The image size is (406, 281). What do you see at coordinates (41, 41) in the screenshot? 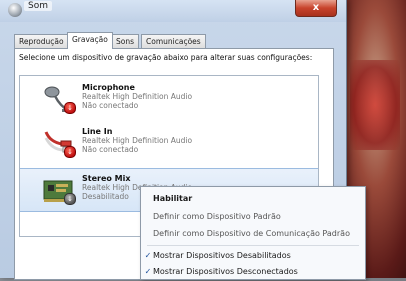
I see `tab-playback: Reprodução` at bounding box center [41, 41].